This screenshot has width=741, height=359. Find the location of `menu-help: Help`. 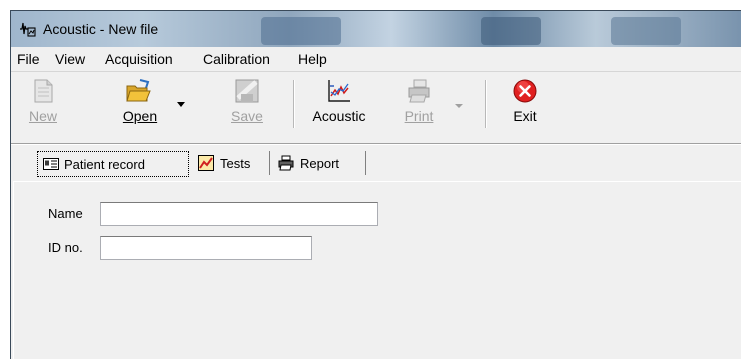

menu-help: Help is located at coordinates (312, 59).